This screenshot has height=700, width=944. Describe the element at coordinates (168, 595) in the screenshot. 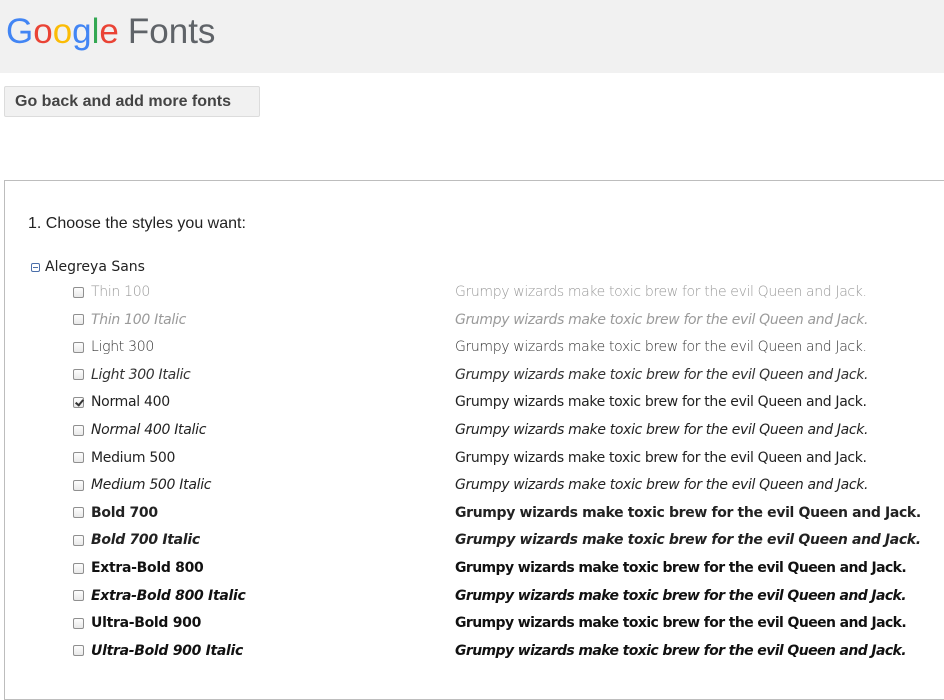

I see `style-label: Extra-Bold 800 Italic` at that location.